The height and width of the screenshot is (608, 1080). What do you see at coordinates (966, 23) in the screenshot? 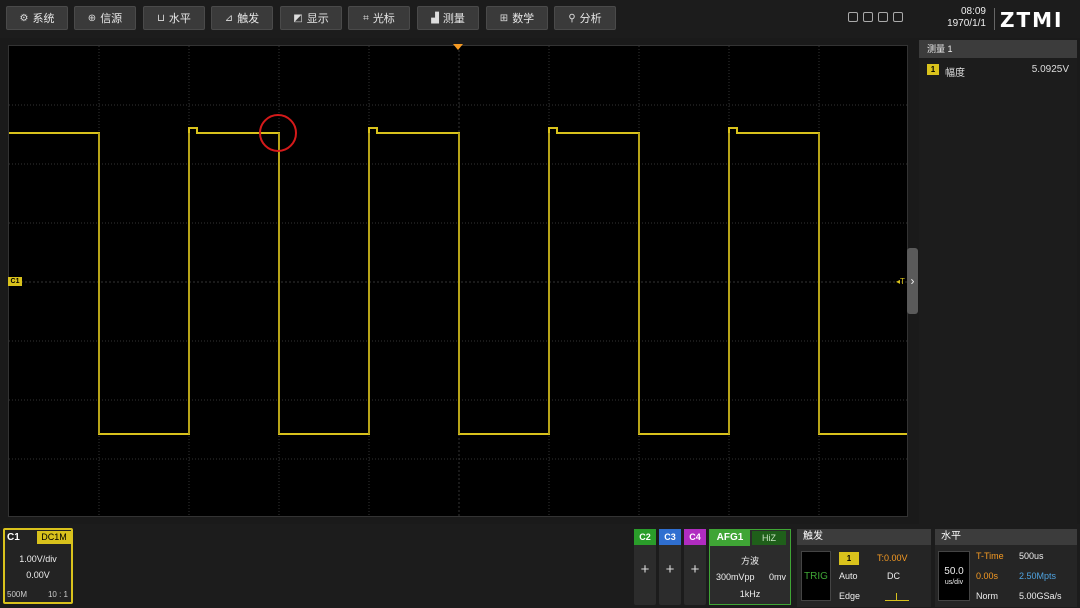
I see `clock-date: 1970/1/1` at bounding box center [966, 23].